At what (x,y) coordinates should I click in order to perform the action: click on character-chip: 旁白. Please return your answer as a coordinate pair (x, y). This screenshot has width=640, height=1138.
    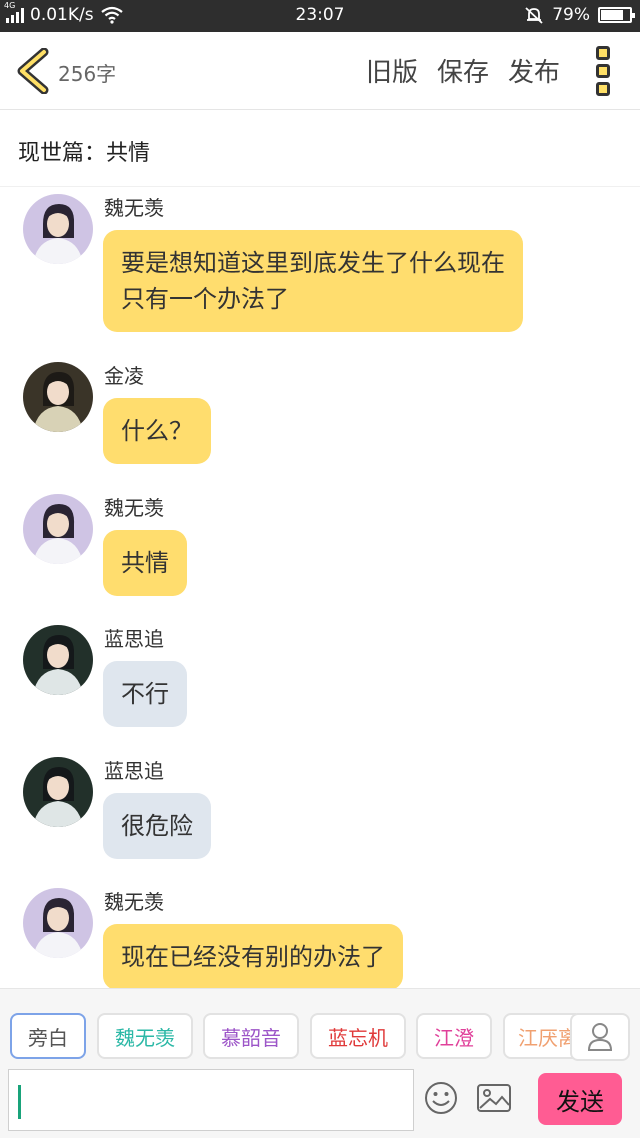
    Looking at the image, I should click on (48, 1036).